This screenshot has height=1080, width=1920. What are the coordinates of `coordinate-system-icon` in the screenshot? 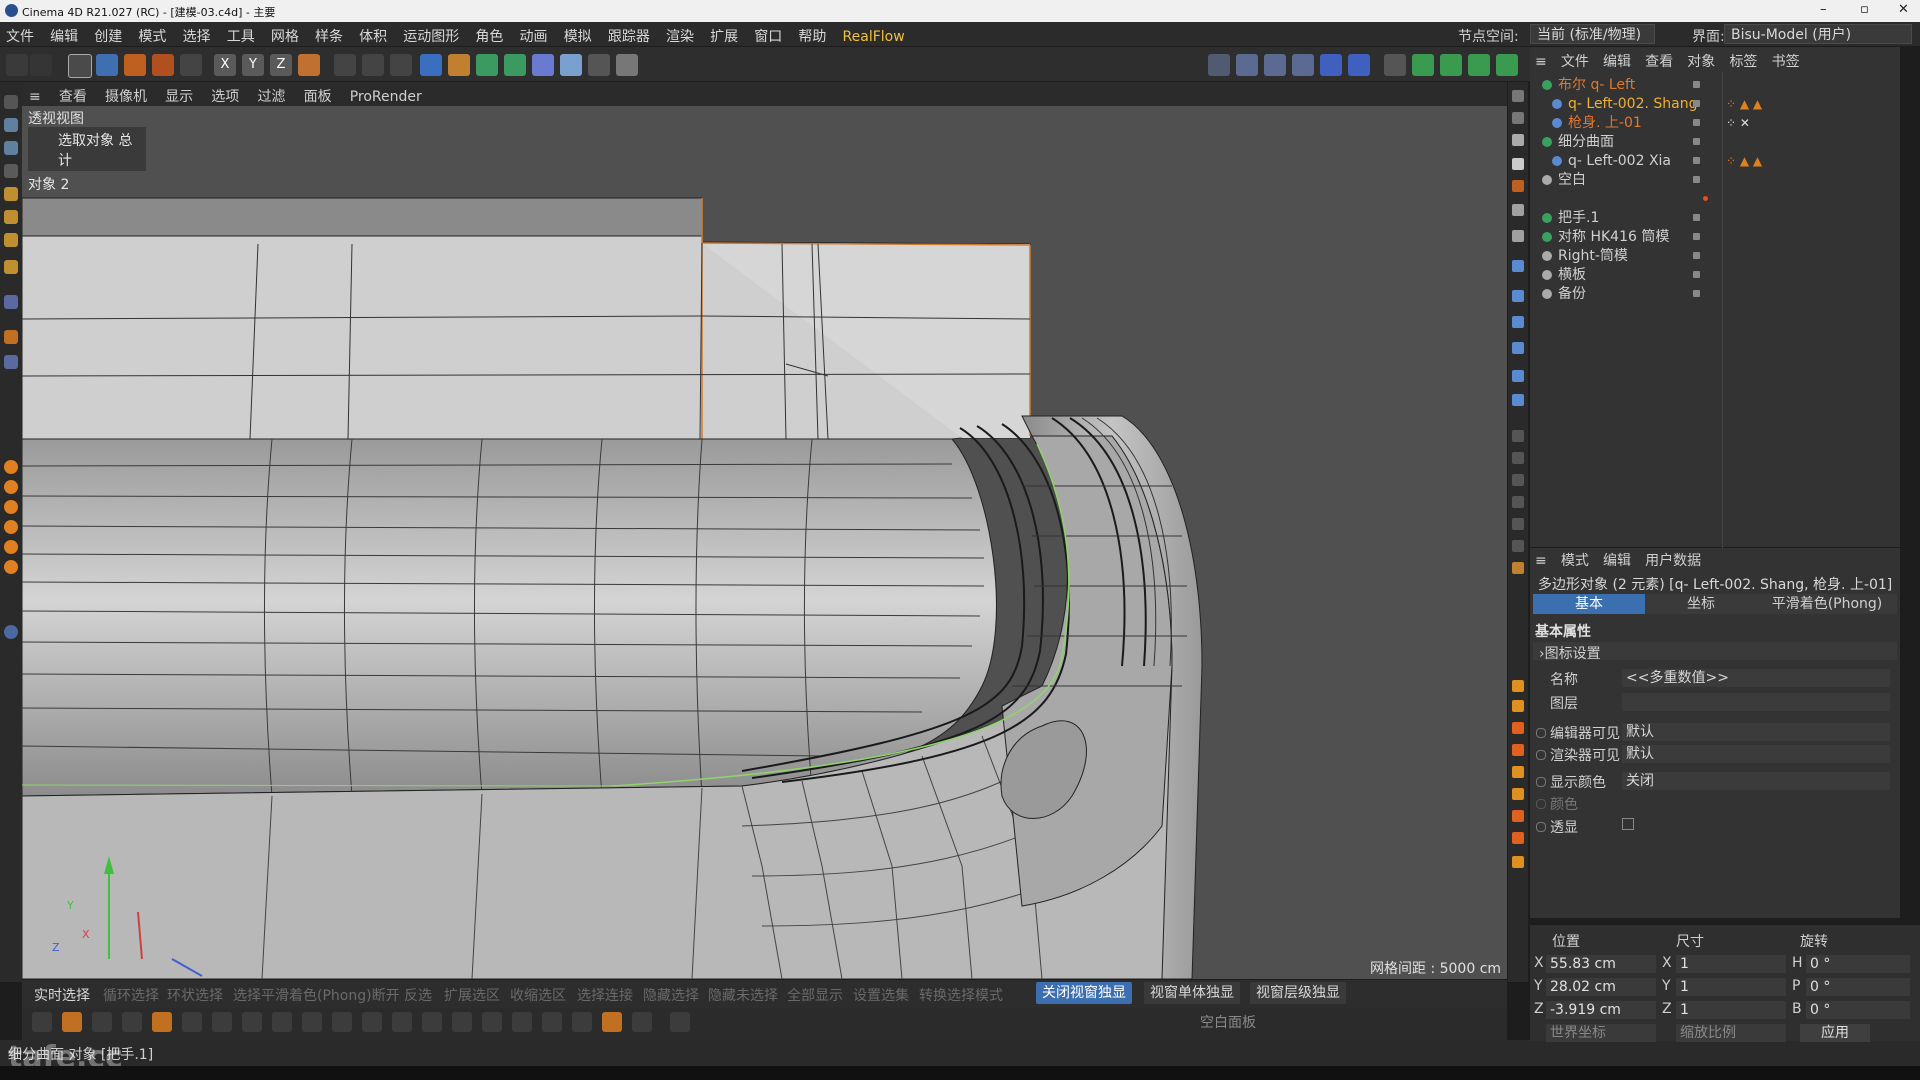 It's located at (309, 65).